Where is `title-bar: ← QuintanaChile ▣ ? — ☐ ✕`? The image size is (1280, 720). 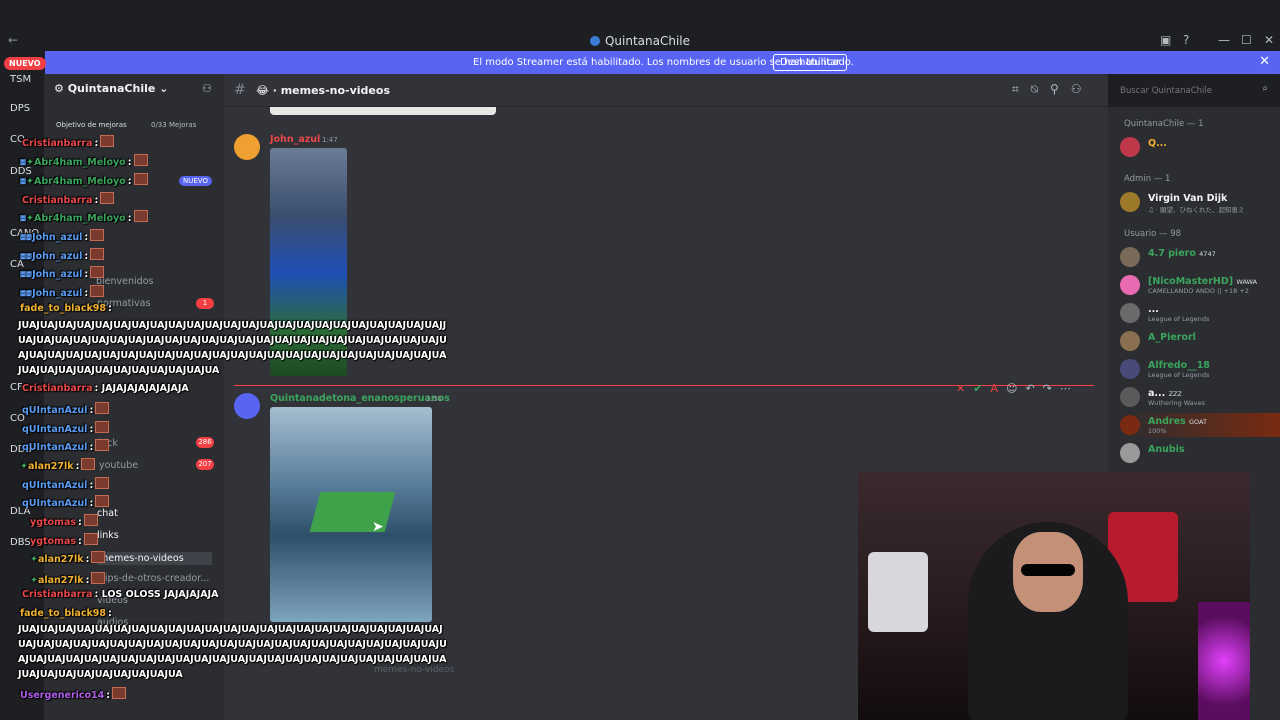
title-bar: ← QuintanaChile ▣ ? — ☐ ✕ is located at coordinates (640, 25).